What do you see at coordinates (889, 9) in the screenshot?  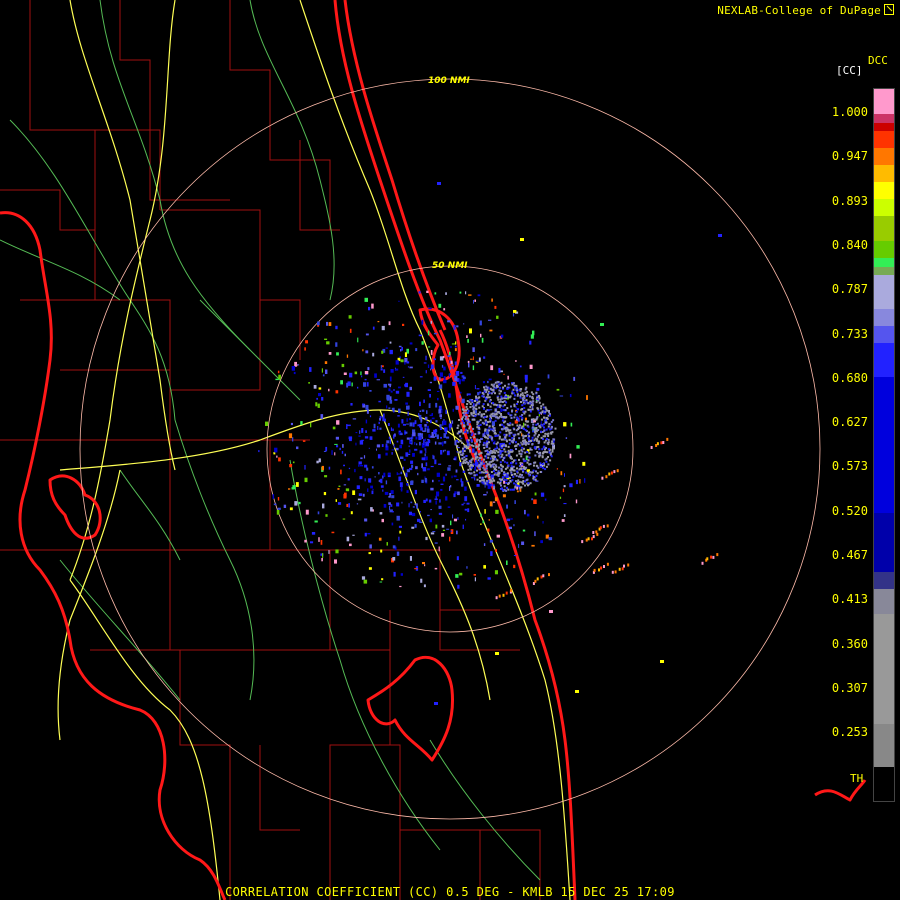 I see `logo-icon` at bounding box center [889, 9].